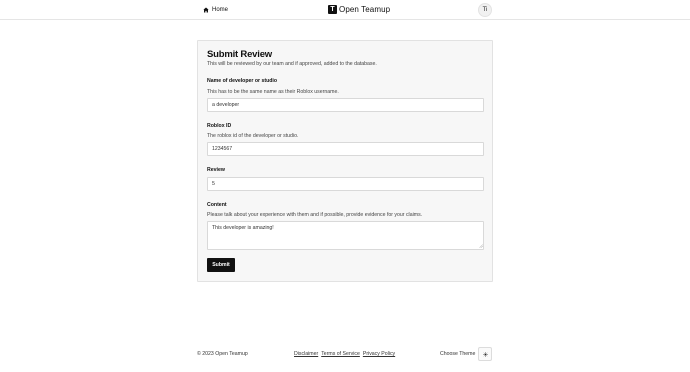 Image resolution: width=690 pixels, height=372 pixels. I want to click on theme-toggle-button, so click(485, 354).